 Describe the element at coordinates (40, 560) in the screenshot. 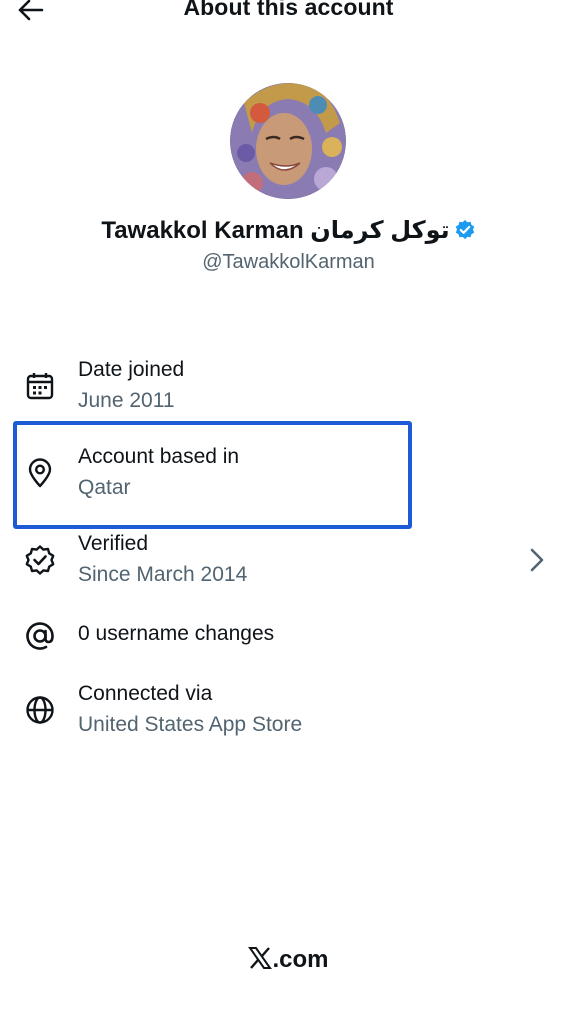

I see `verified-check-icon` at that location.